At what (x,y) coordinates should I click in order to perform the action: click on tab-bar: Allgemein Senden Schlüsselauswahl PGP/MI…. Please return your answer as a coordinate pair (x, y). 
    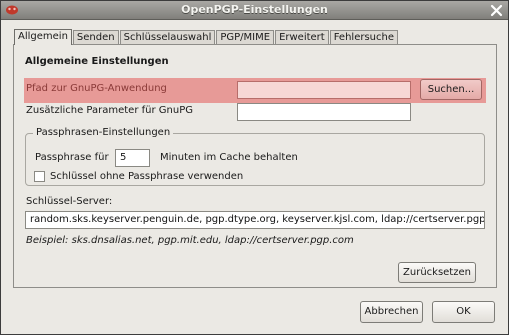
    Looking at the image, I should click on (206, 37).